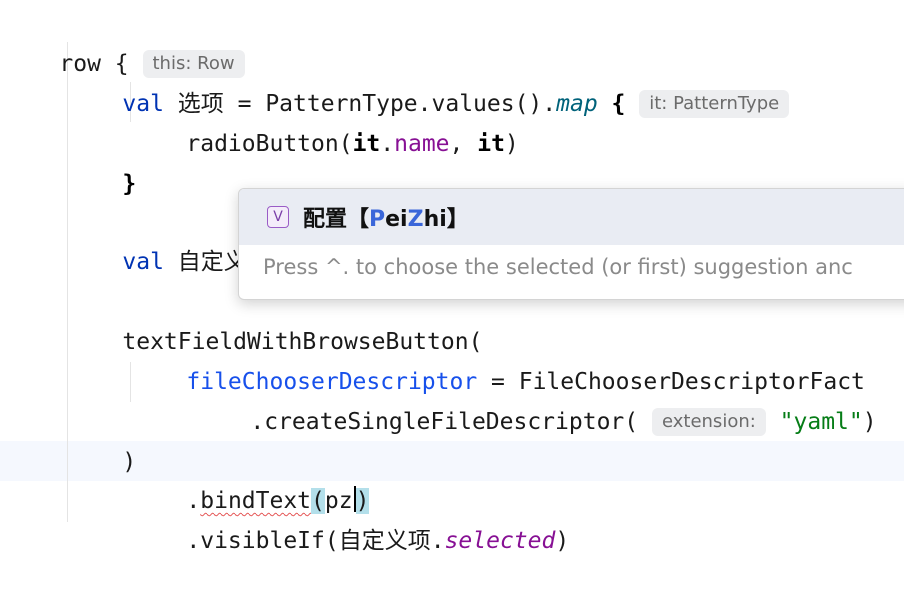  Describe the element at coordinates (571, 217) in the screenshot. I see `completion-item: V 配置【PeiZhi】` at that location.